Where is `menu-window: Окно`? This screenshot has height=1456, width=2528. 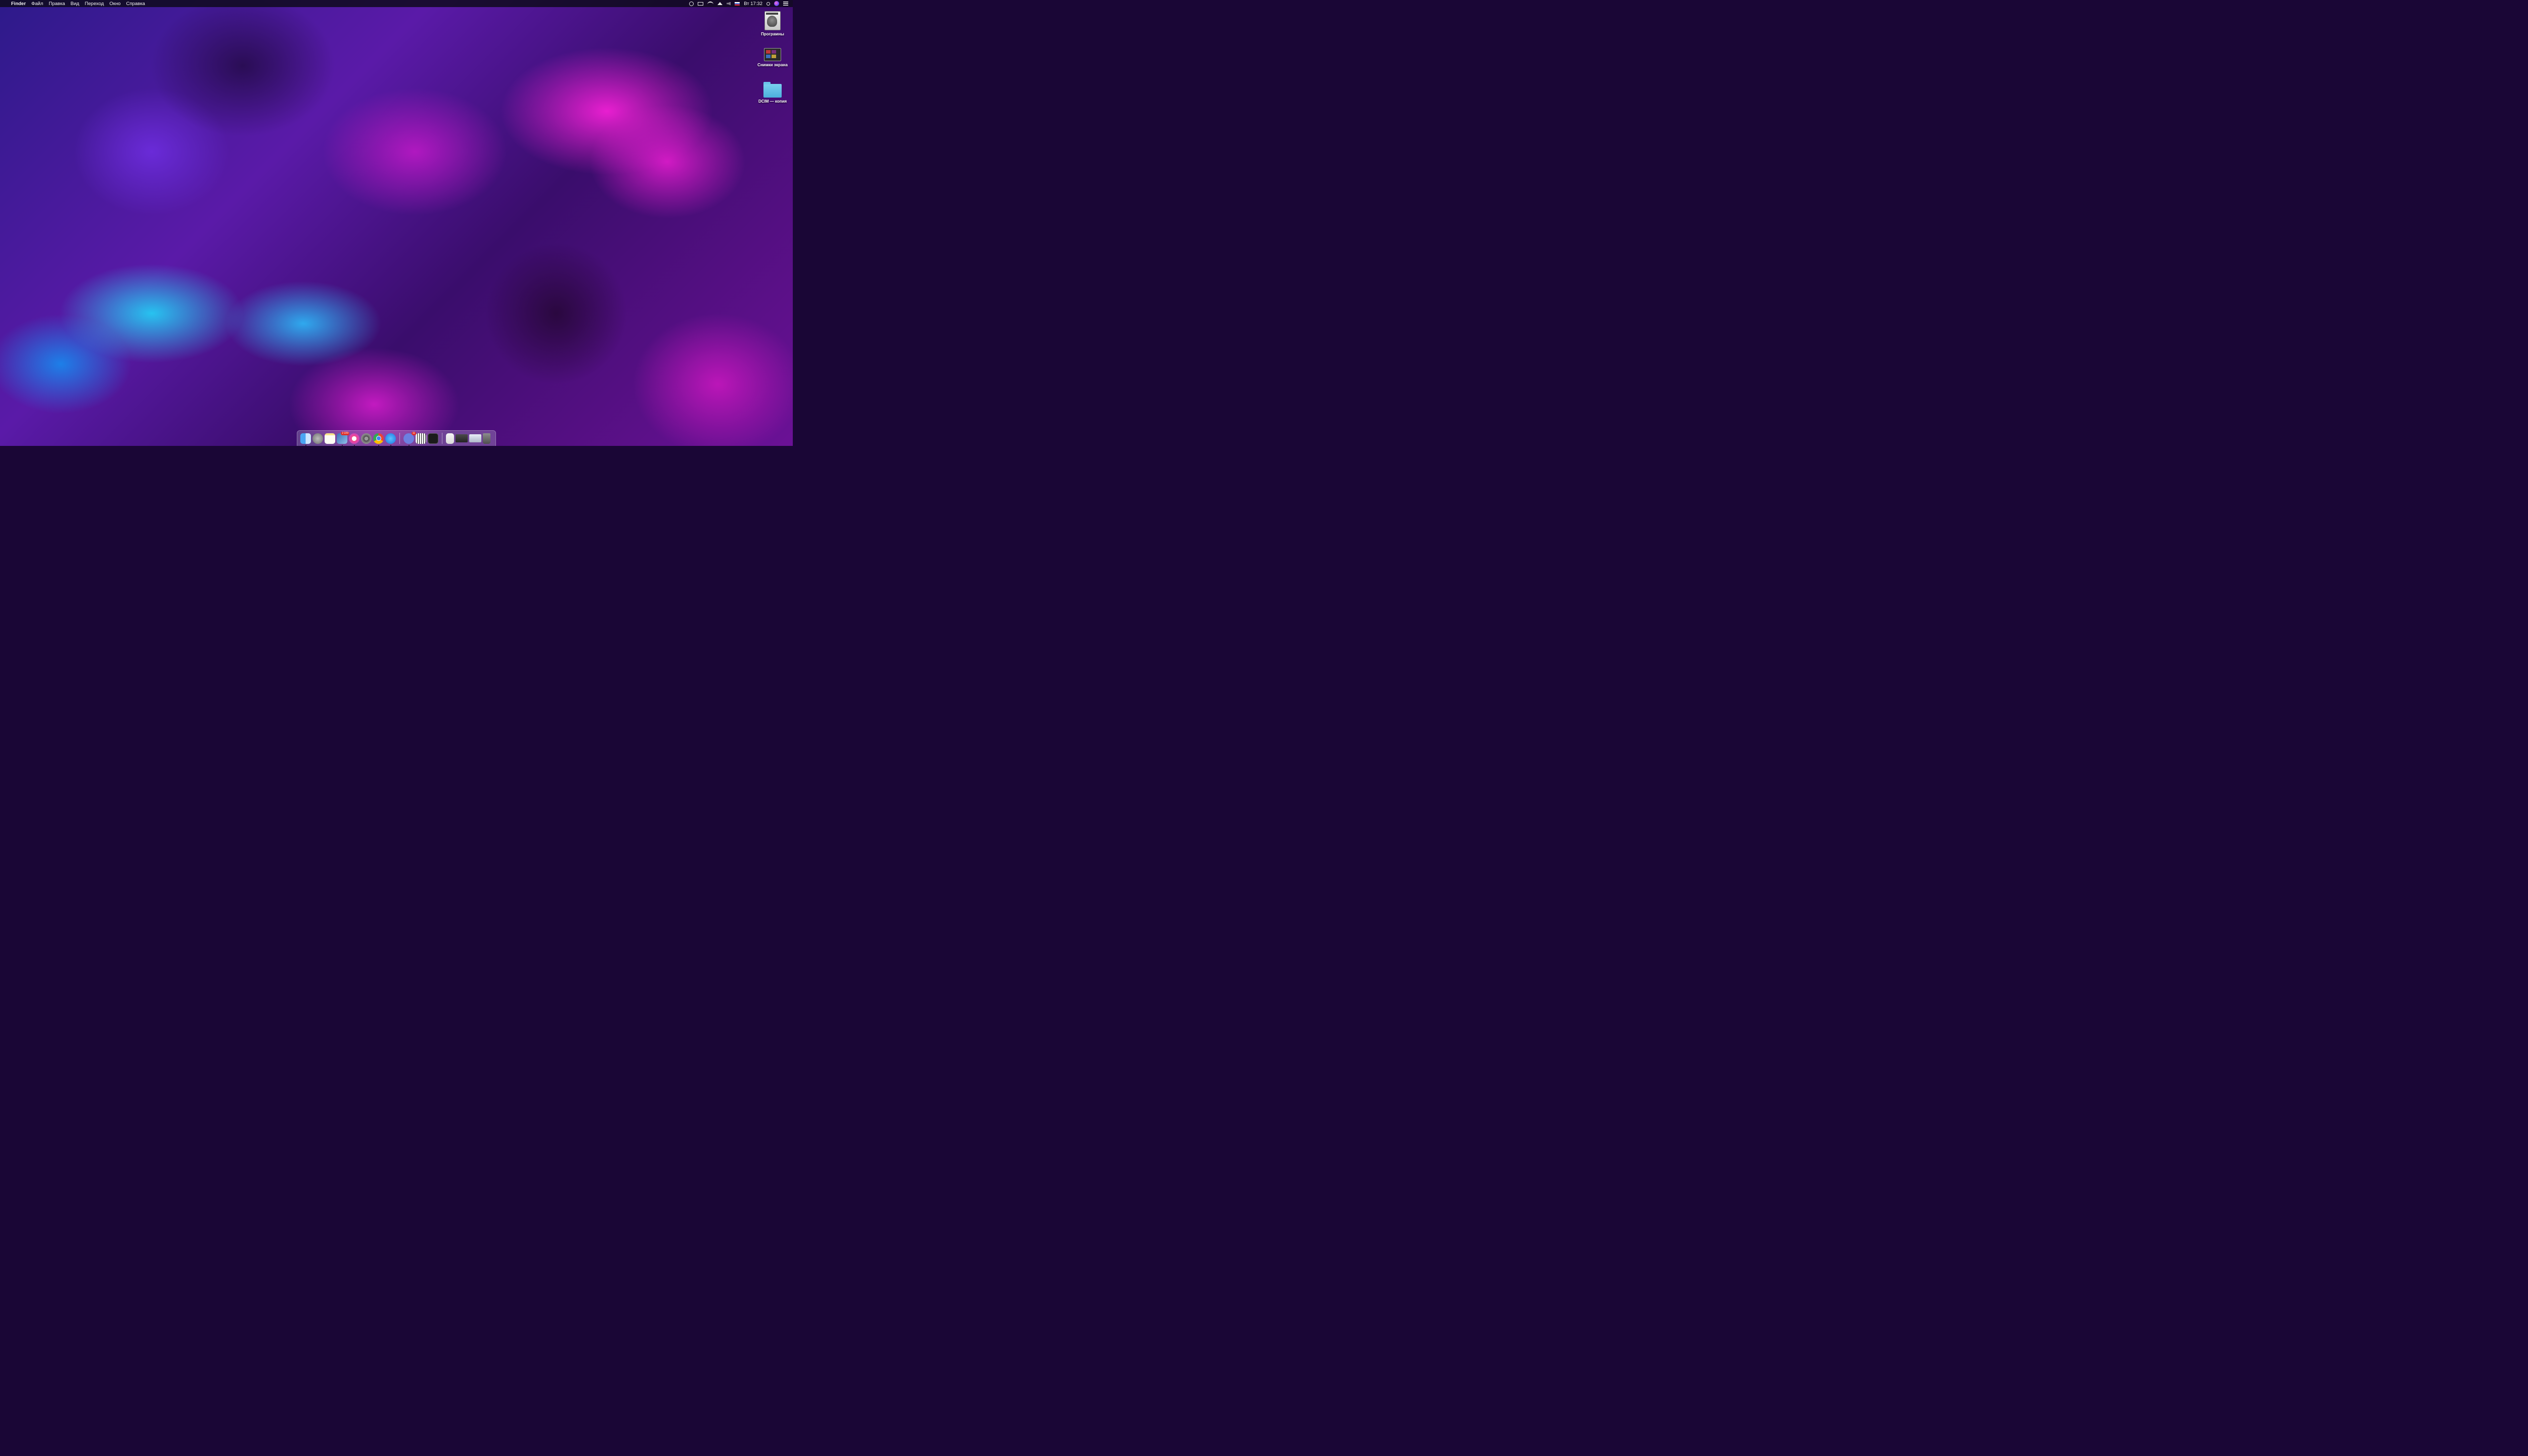 menu-window: Окно is located at coordinates (115, 4).